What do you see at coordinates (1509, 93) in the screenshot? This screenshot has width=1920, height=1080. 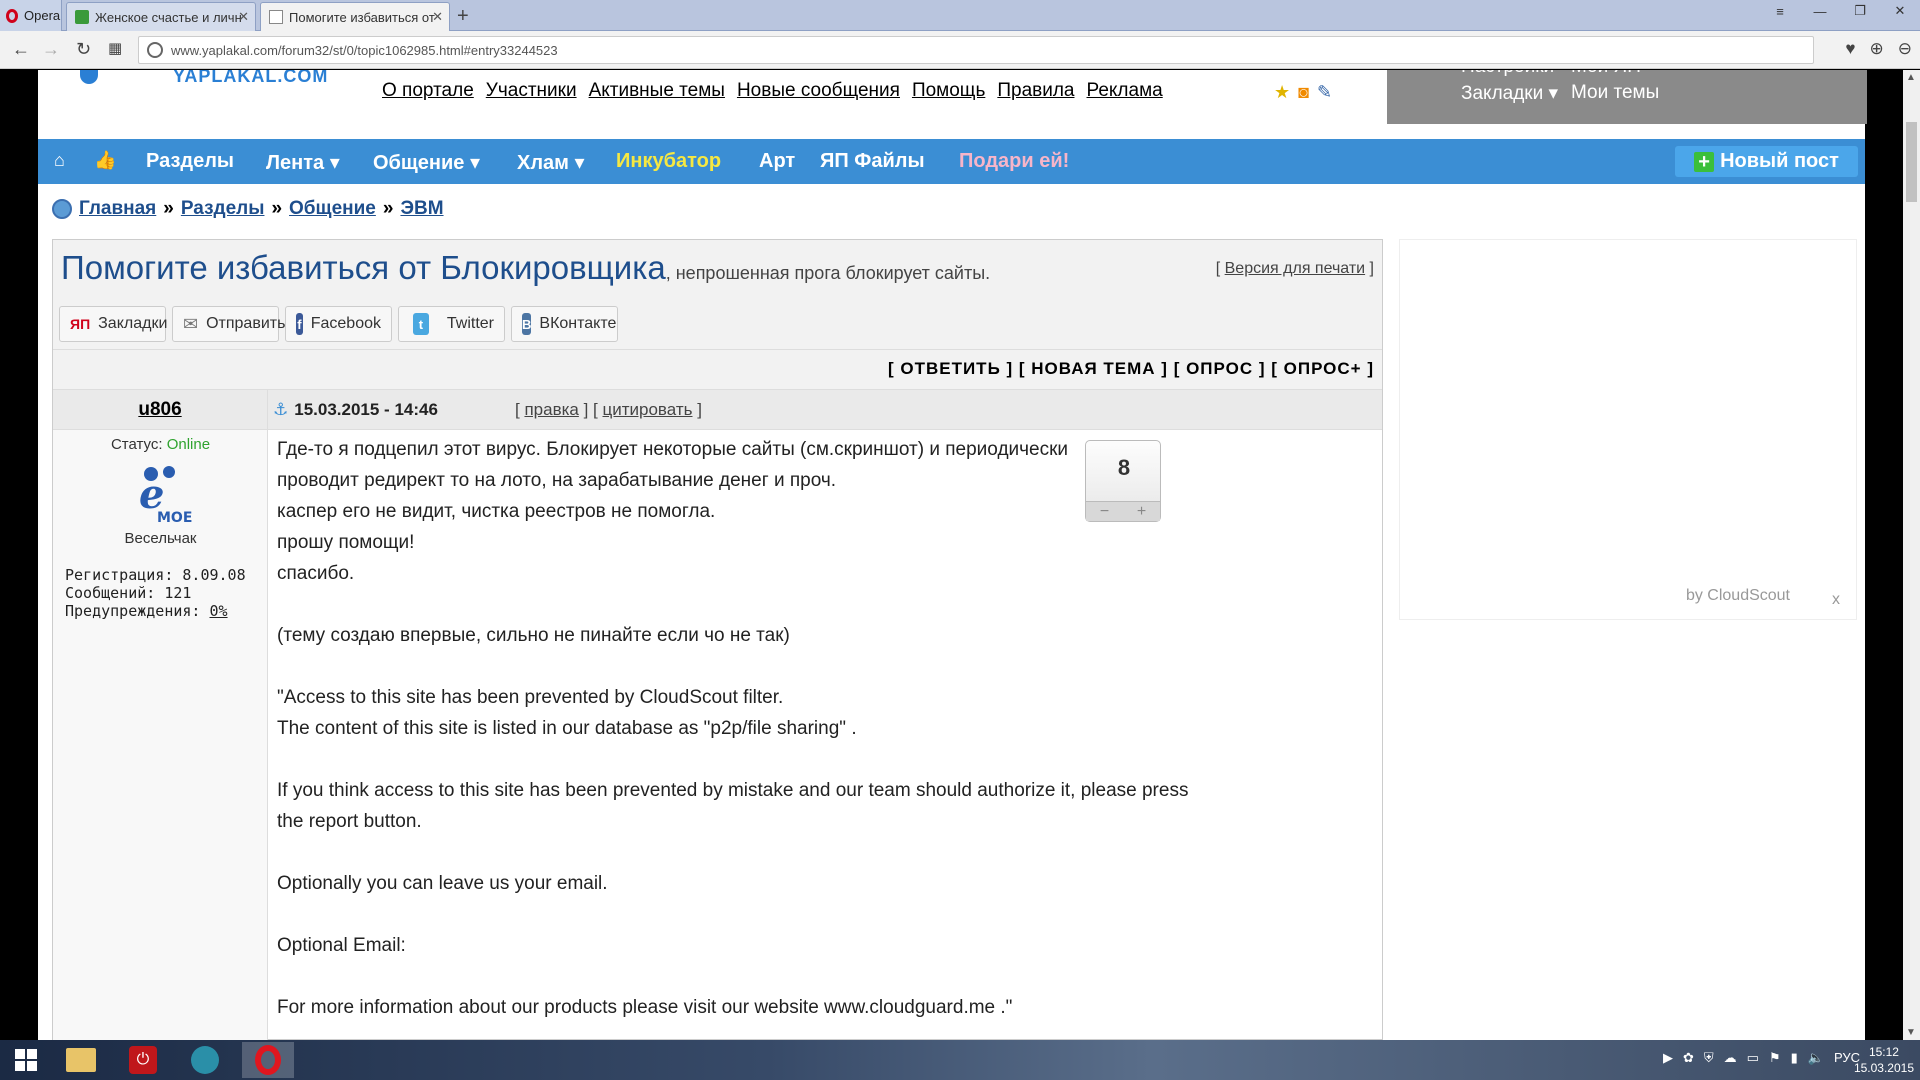 I see `bookmarks-menu: Закладки ▾` at bounding box center [1509, 93].